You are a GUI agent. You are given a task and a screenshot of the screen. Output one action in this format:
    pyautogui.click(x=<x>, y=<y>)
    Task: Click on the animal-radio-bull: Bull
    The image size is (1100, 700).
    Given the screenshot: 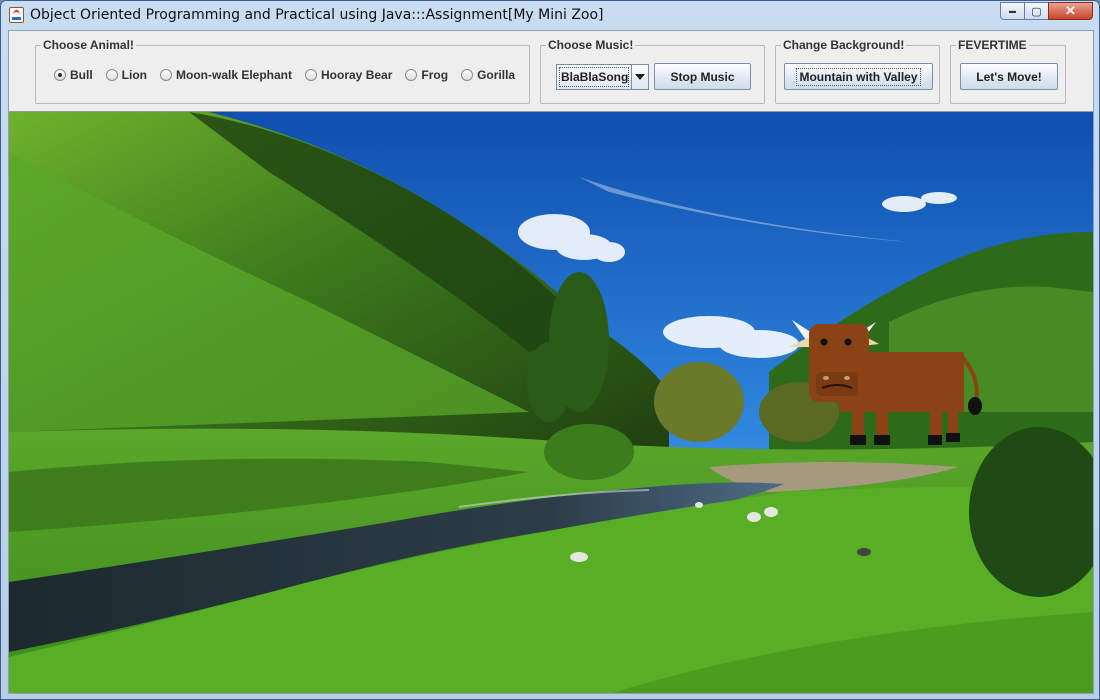 What is the action you would take?
    pyautogui.click(x=73, y=75)
    